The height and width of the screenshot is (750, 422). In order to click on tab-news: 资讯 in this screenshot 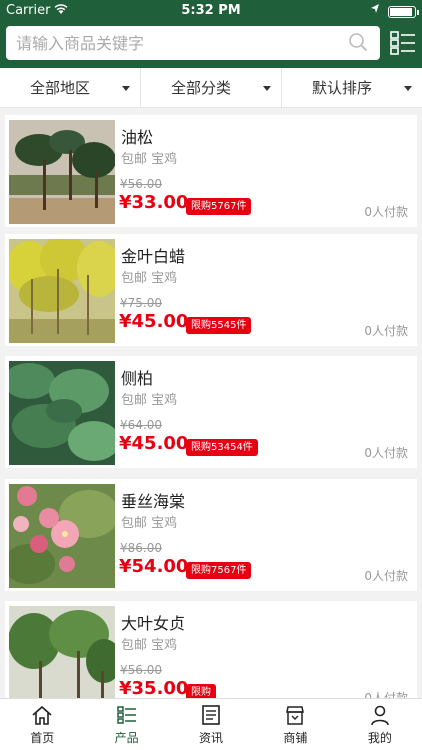, I will do `click(211, 724)`.